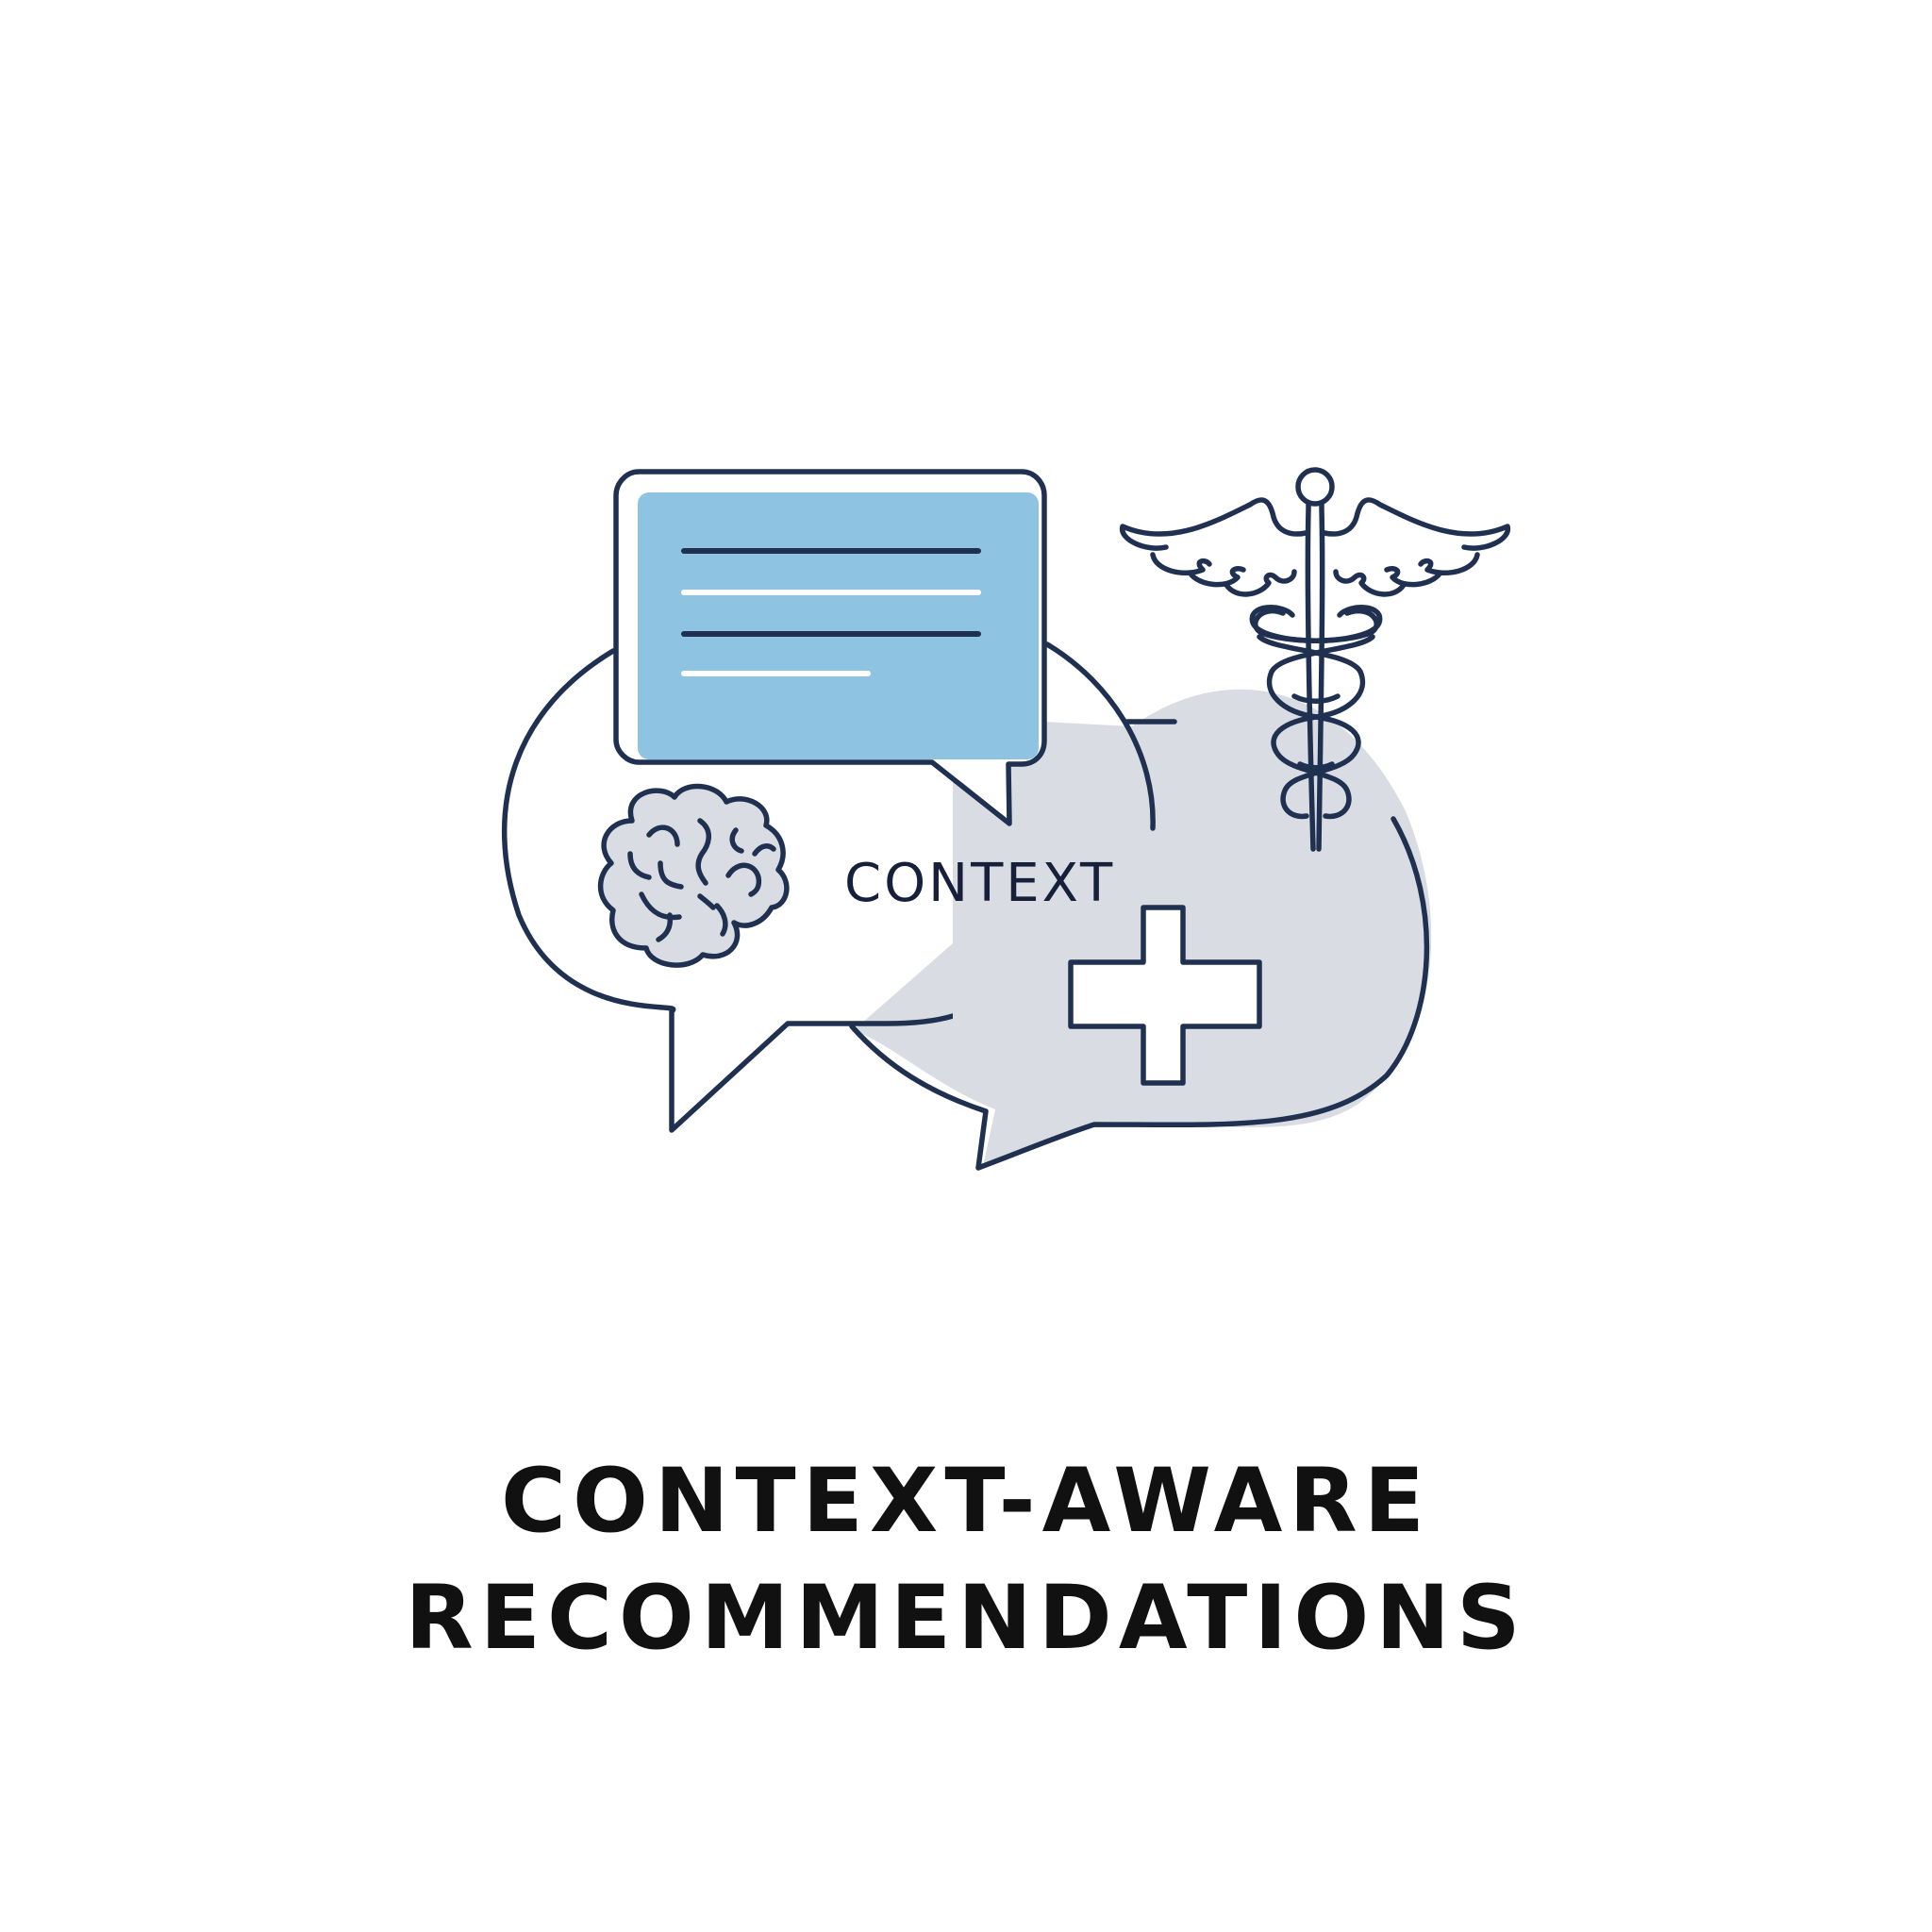 Image resolution: width=1932 pixels, height=1932 pixels. What do you see at coordinates (693, 876) in the screenshot?
I see `brain-icon` at bounding box center [693, 876].